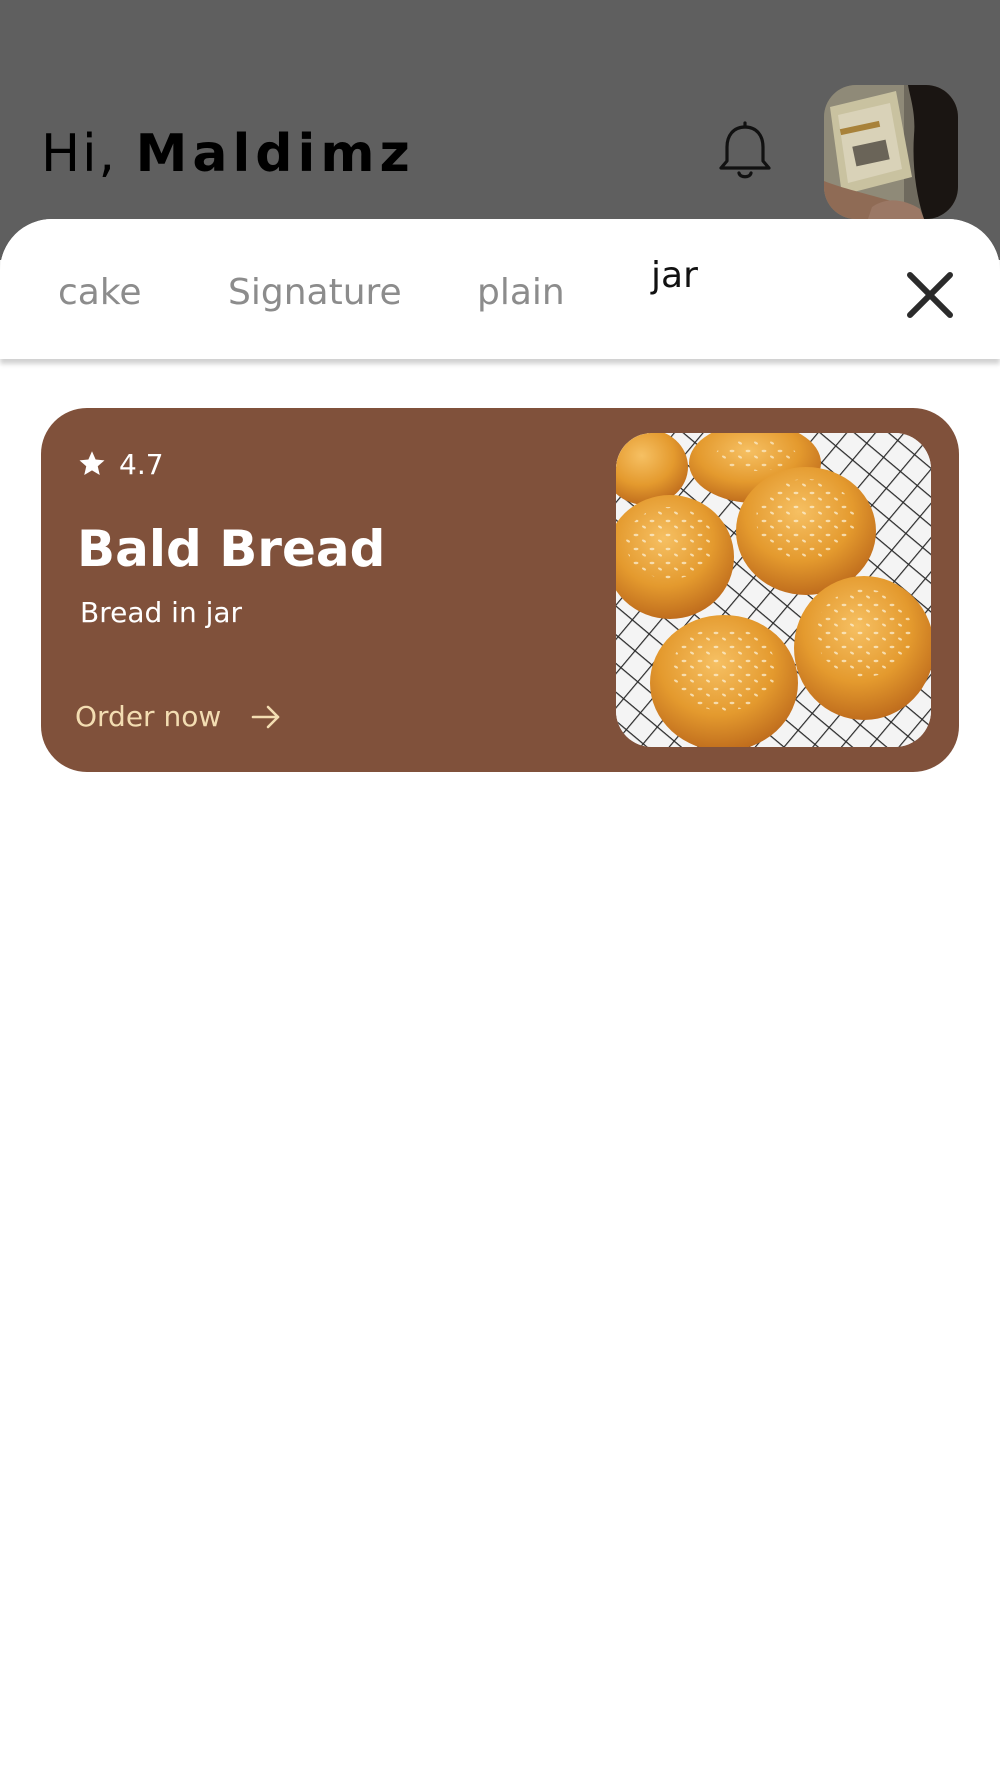 The image size is (1000, 1778). I want to click on tab-jar: jar, so click(674, 276).